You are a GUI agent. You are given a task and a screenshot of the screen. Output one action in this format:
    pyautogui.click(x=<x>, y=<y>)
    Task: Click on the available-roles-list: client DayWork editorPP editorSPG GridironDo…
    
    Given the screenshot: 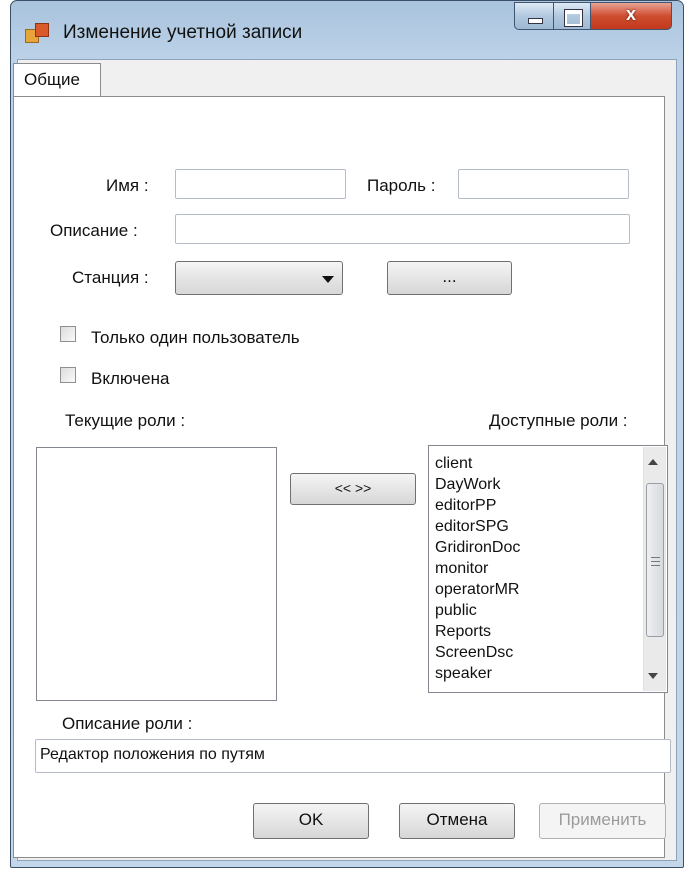 What is the action you would take?
    pyautogui.click(x=548, y=569)
    